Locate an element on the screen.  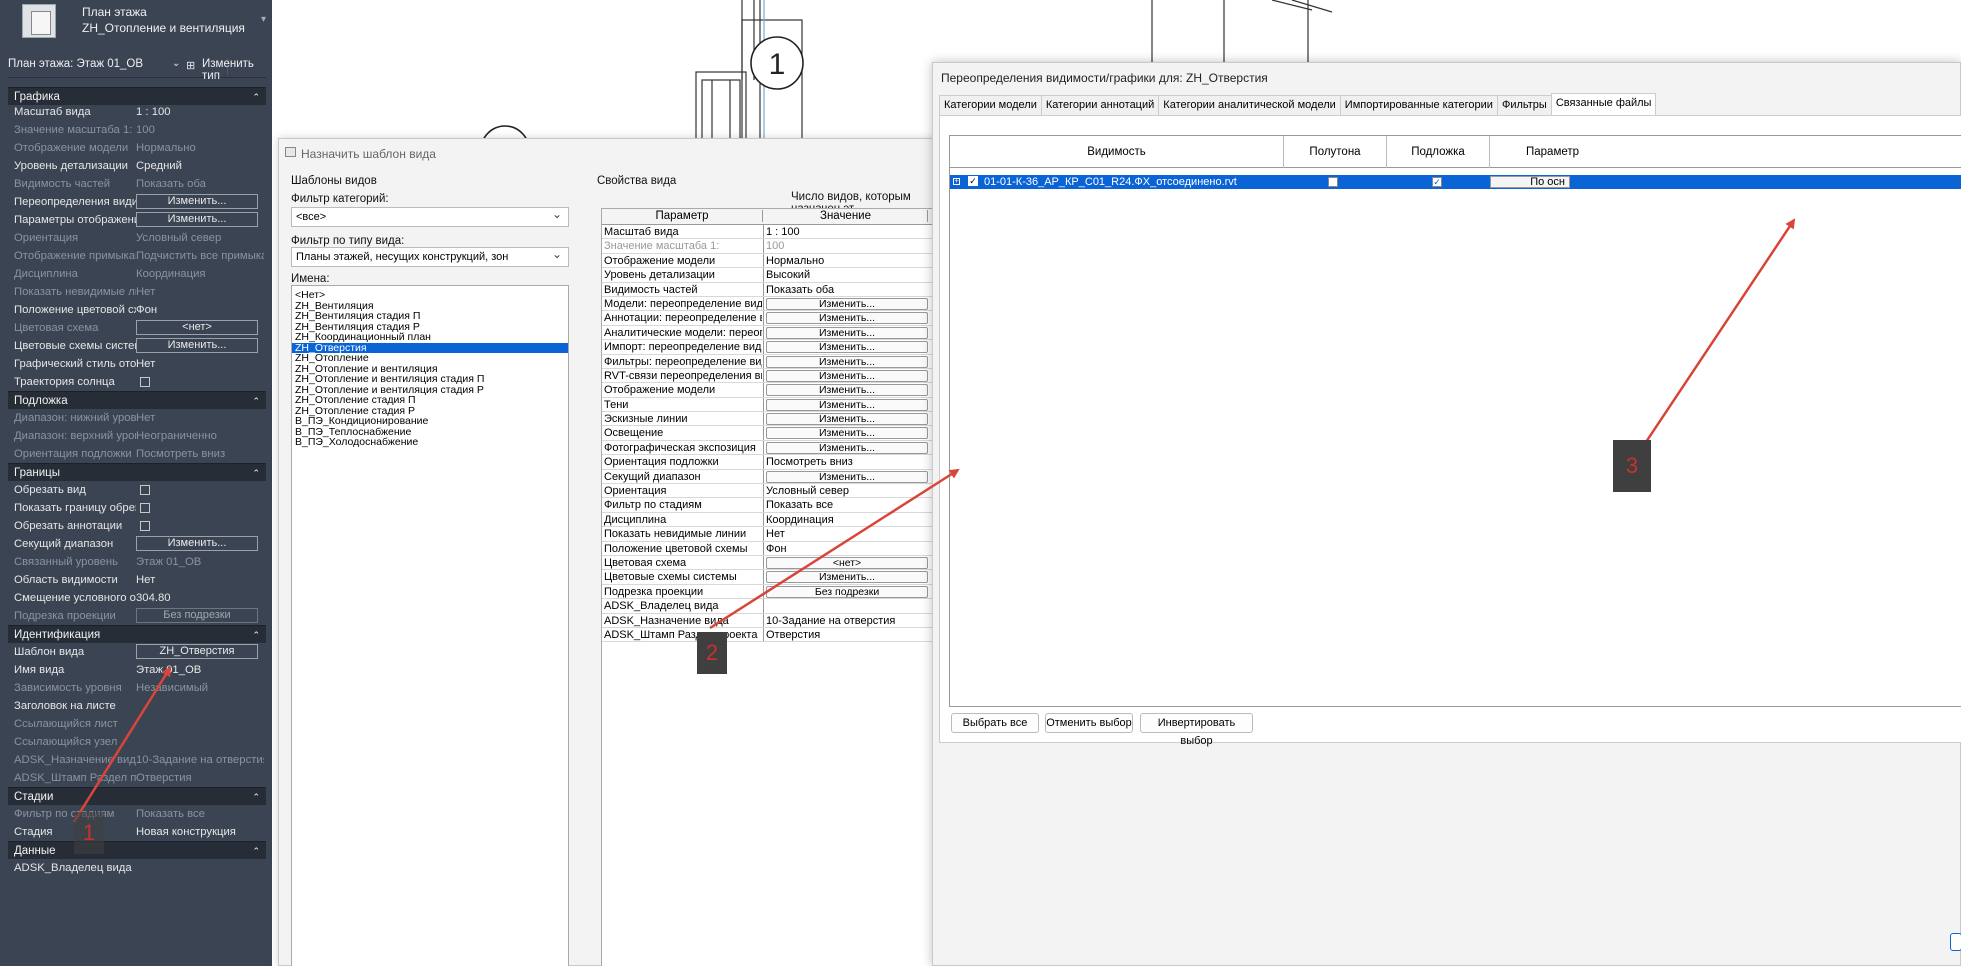
annotation-marker-2: 2 is located at coordinates (712, 653).